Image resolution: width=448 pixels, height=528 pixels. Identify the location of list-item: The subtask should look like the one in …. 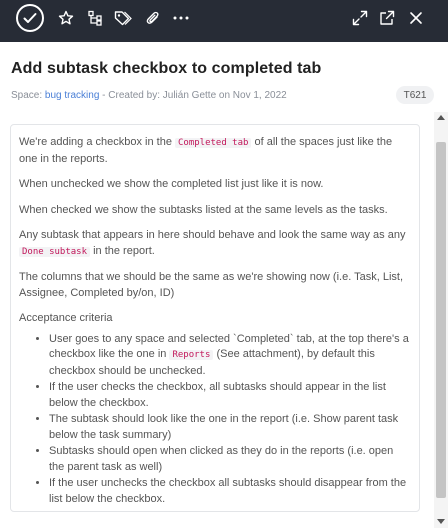
(230, 427).